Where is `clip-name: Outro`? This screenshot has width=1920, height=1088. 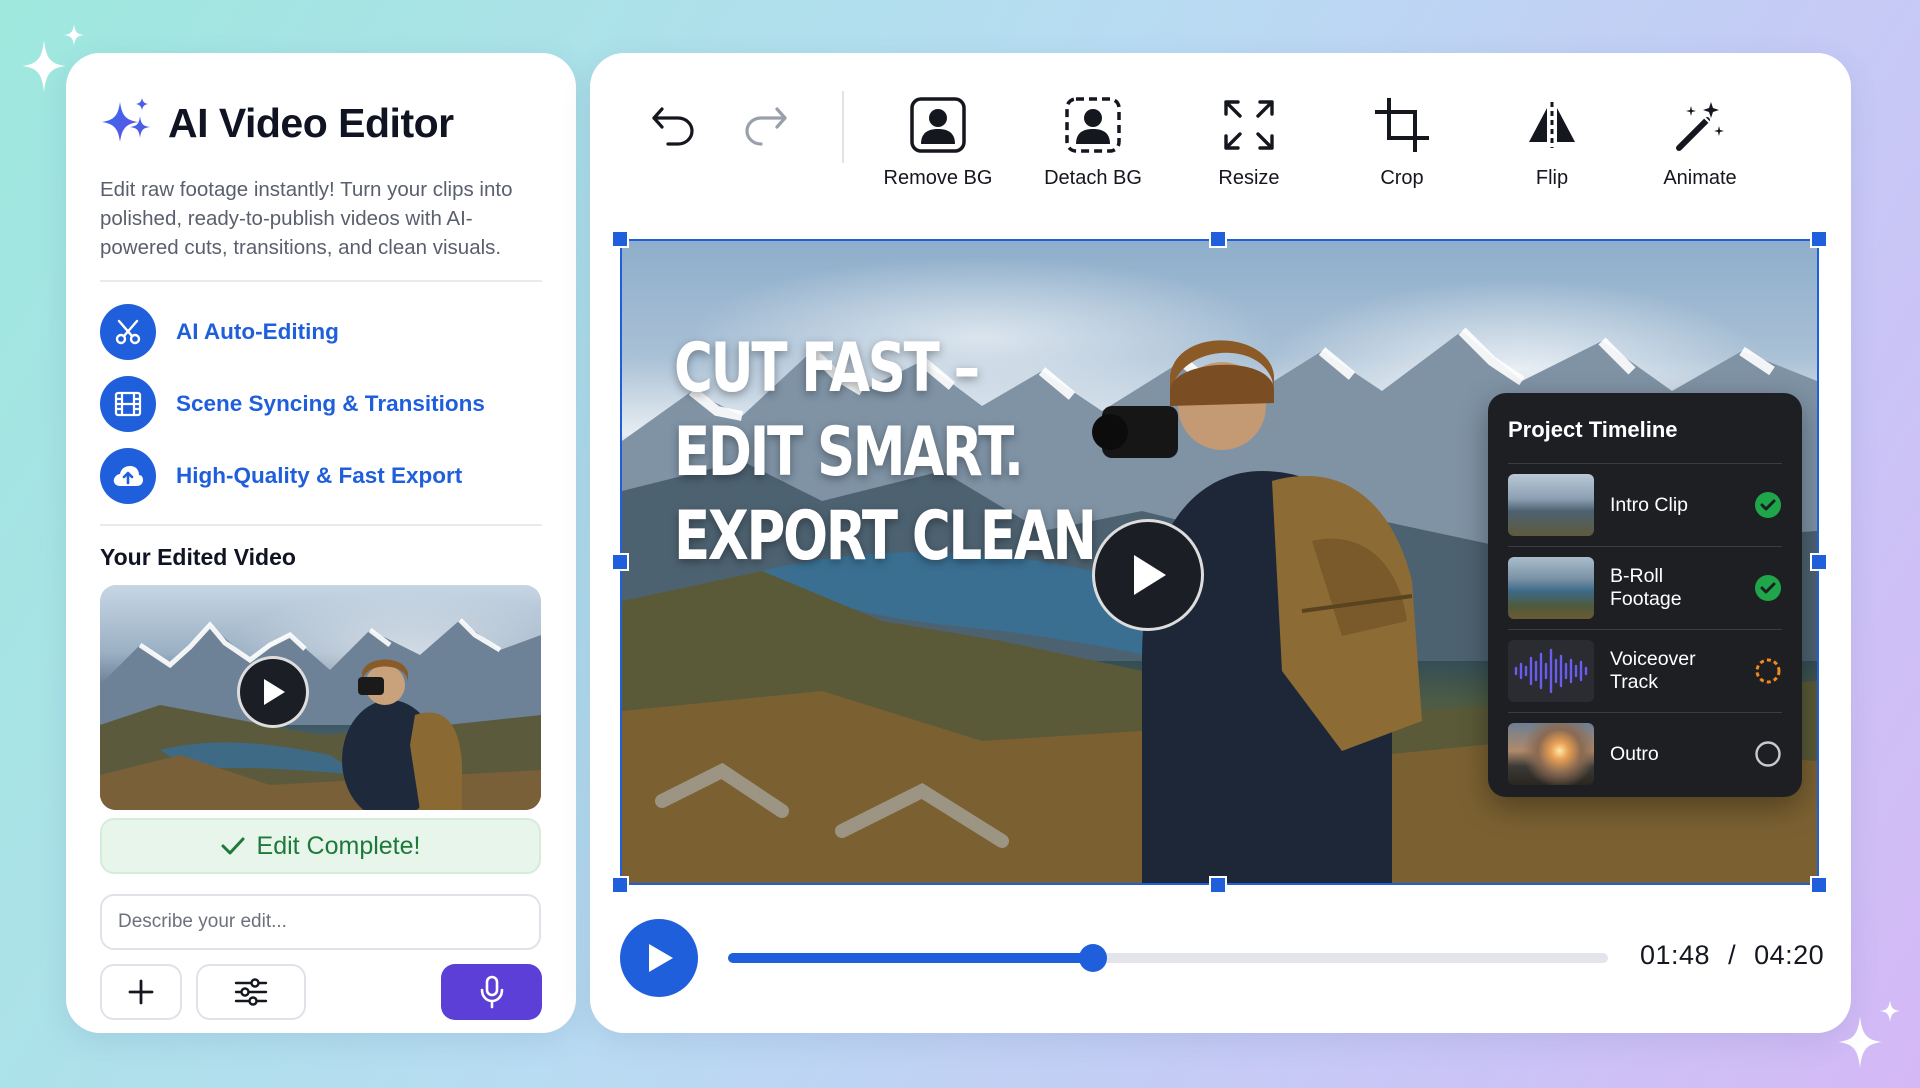
clip-name: Outro is located at coordinates (1634, 753).